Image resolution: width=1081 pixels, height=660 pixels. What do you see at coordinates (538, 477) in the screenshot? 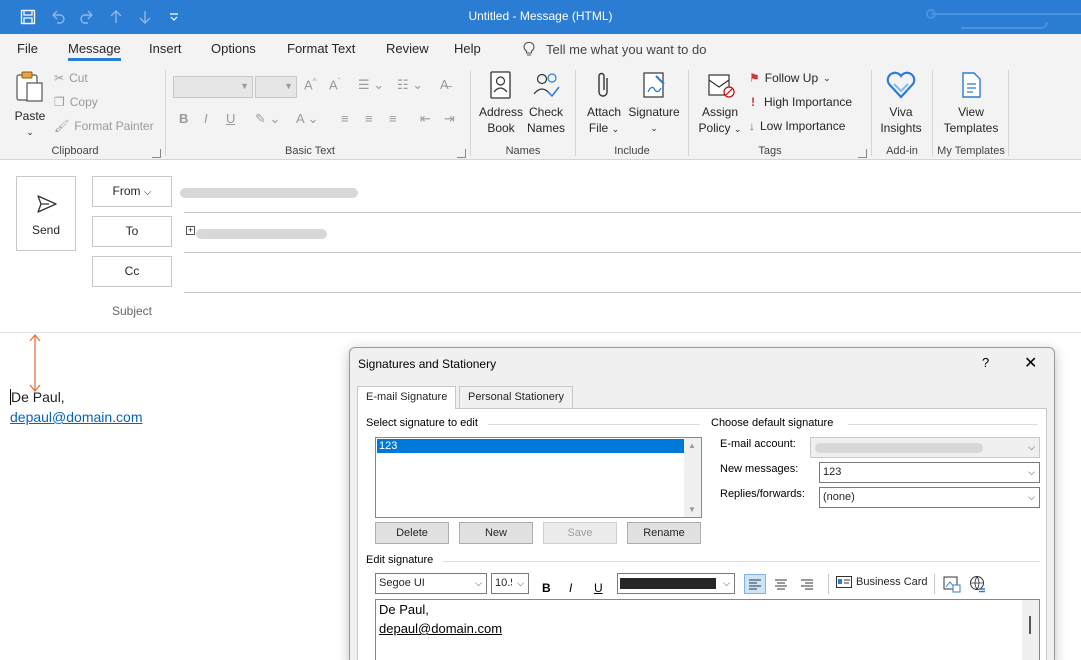
I see `signature-list: 123 ▲ ▼` at bounding box center [538, 477].